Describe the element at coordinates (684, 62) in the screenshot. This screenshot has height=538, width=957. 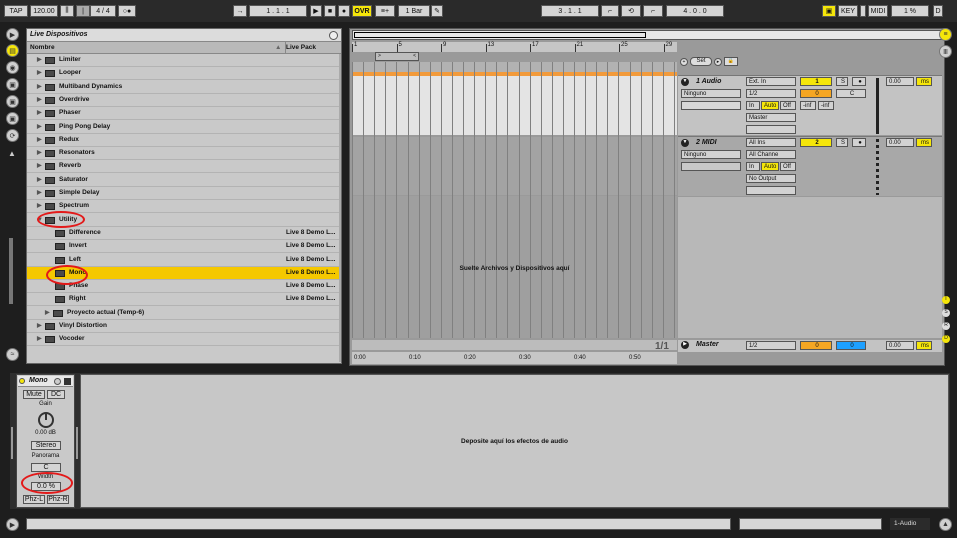
I see `add-locator-icon: +` at that location.